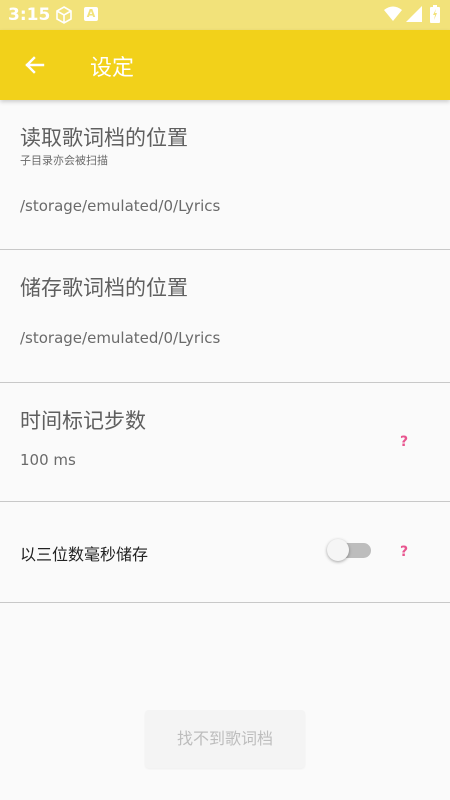 This screenshot has height=800, width=450. I want to click on read-location-value: /storage/emulated/0/Lyrics, so click(120, 206).